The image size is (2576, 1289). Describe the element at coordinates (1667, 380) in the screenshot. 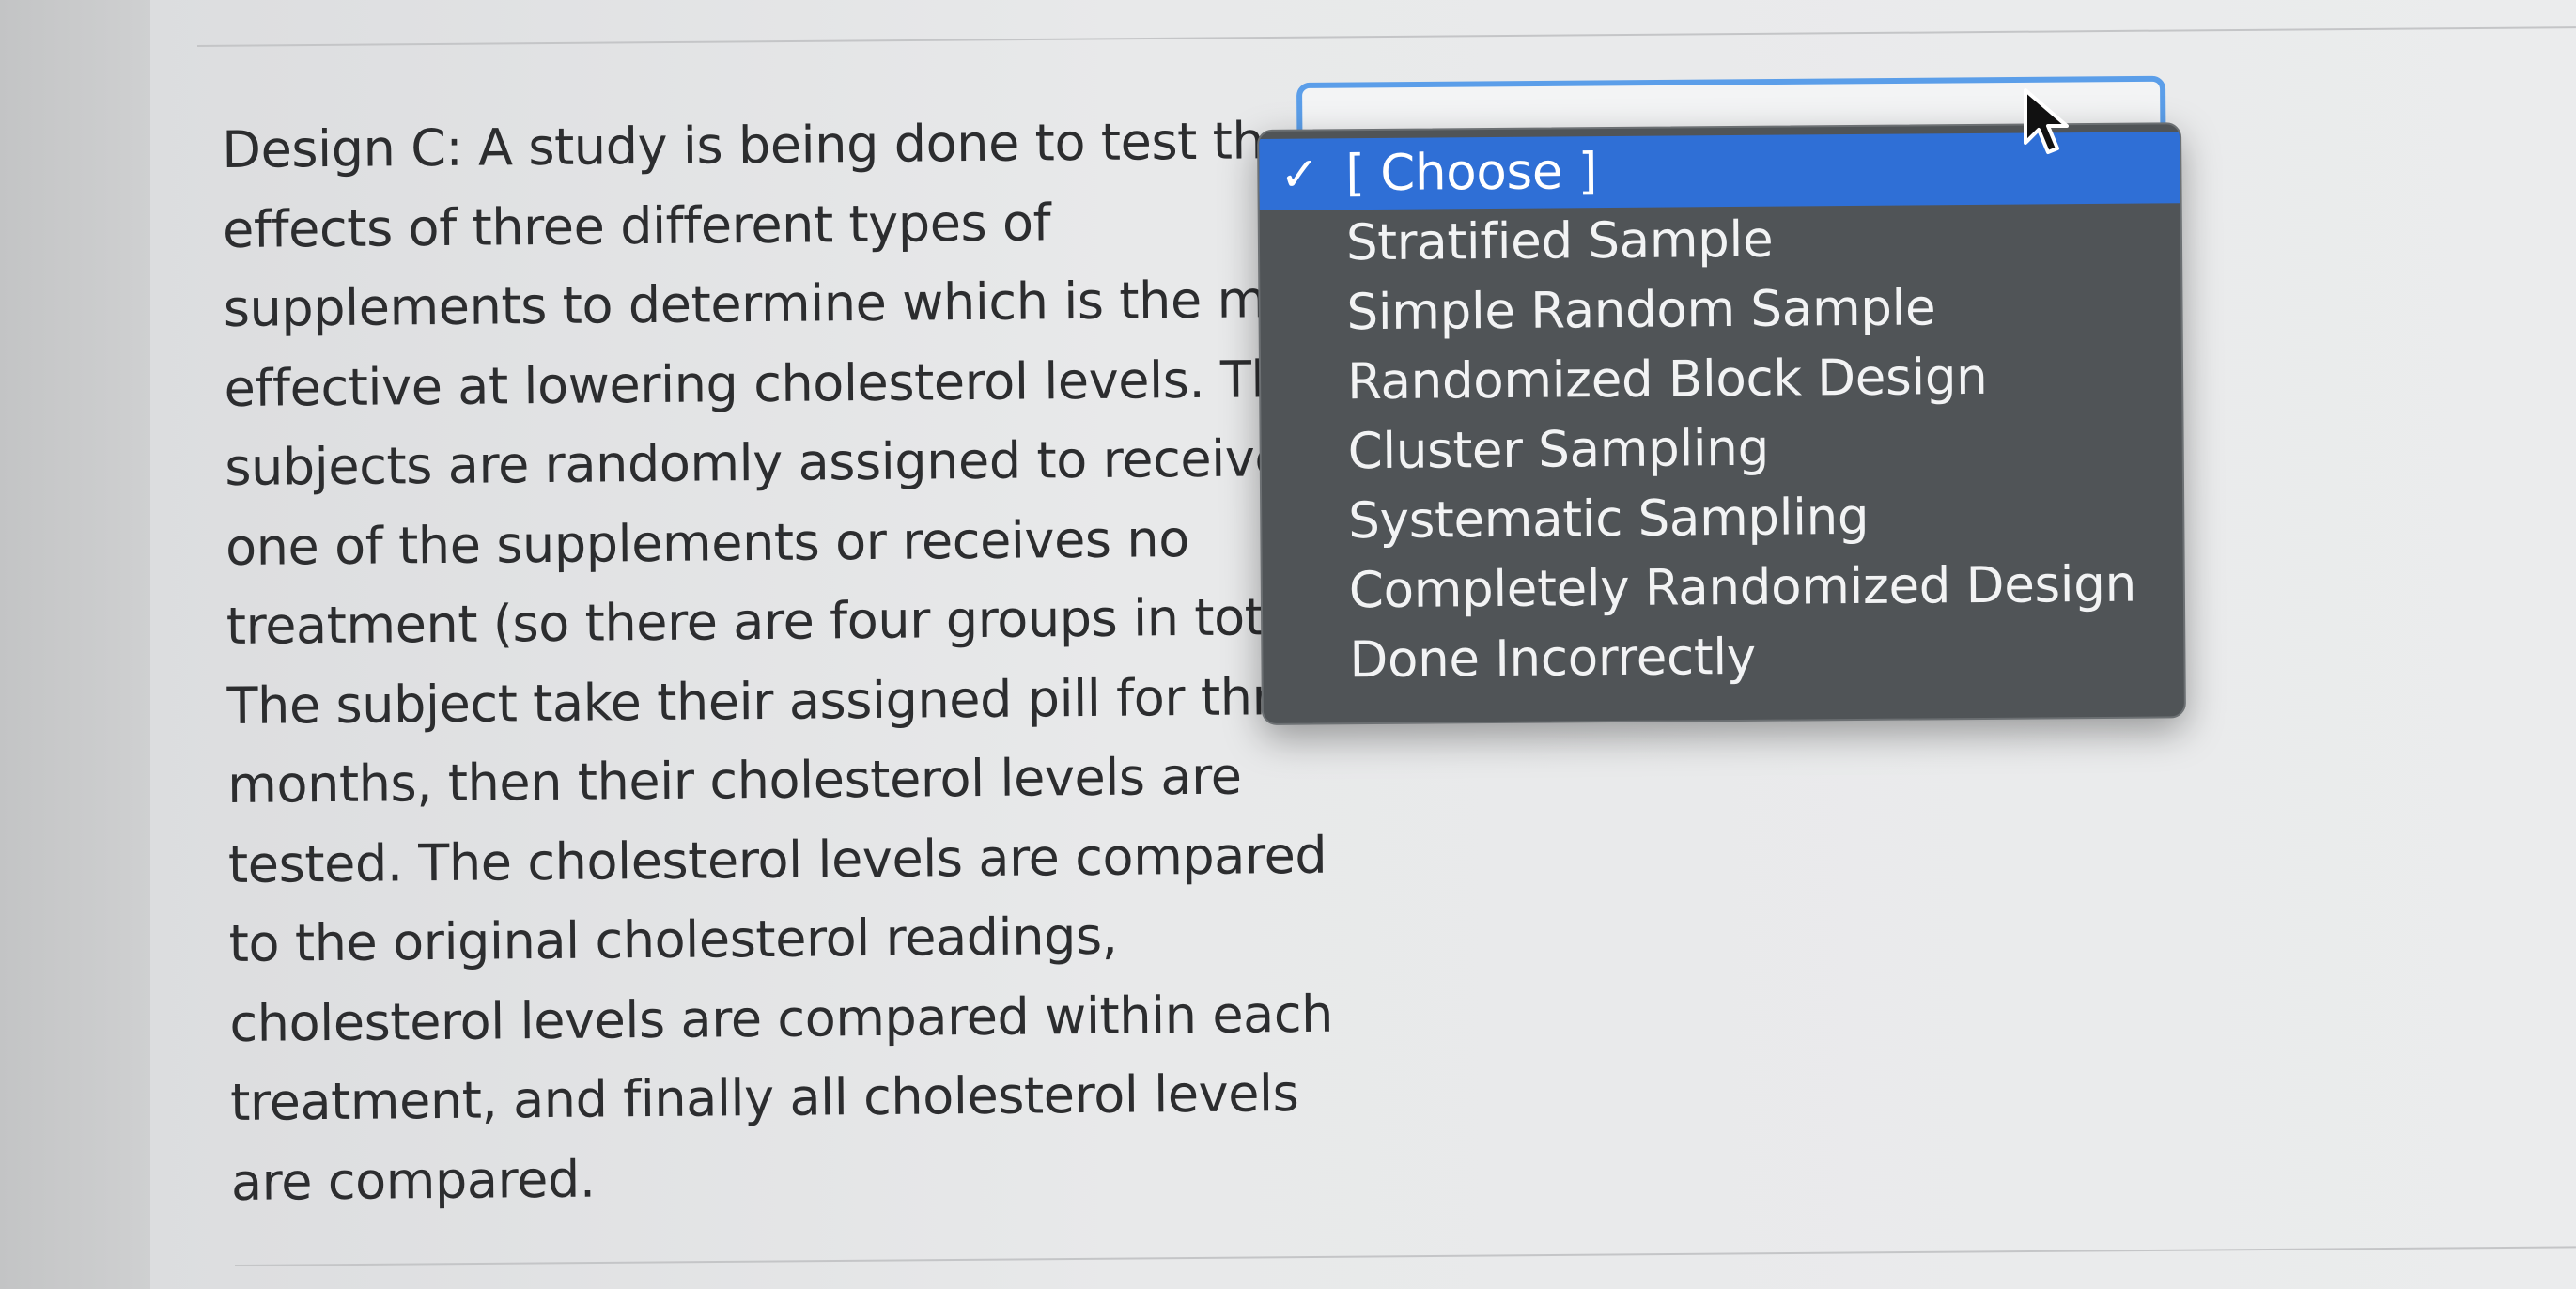

I see `option-label: Randomized Block Design` at that location.